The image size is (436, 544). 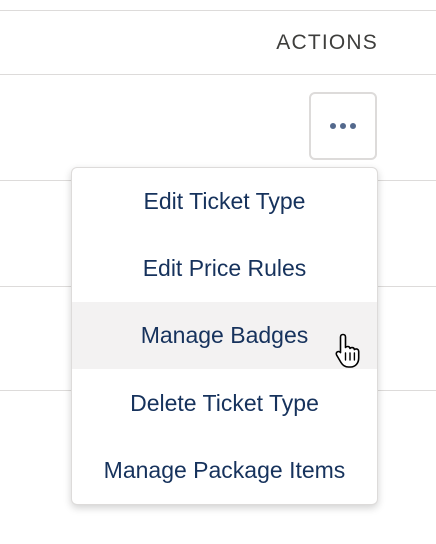 I want to click on menu-item-manage-package-items: Manage Package Items, so click(x=224, y=470).